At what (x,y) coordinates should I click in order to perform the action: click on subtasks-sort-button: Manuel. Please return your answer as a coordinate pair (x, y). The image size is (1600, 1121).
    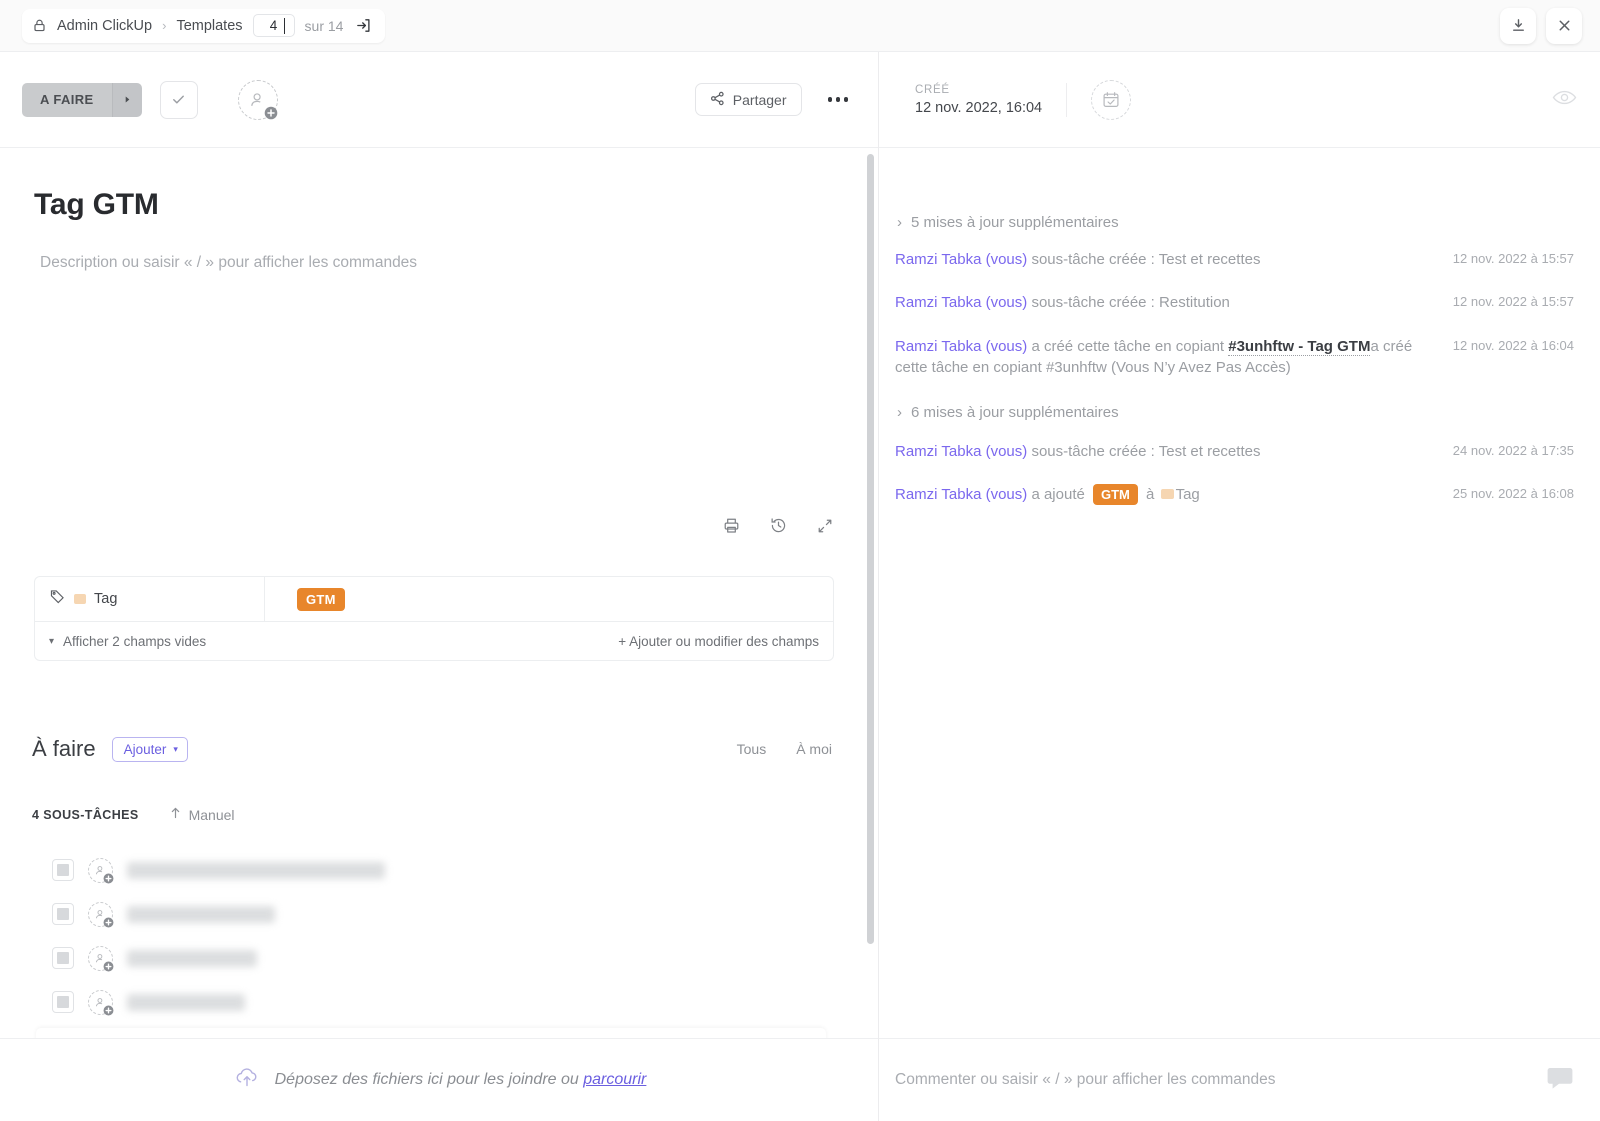
    Looking at the image, I should click on (202, 814).